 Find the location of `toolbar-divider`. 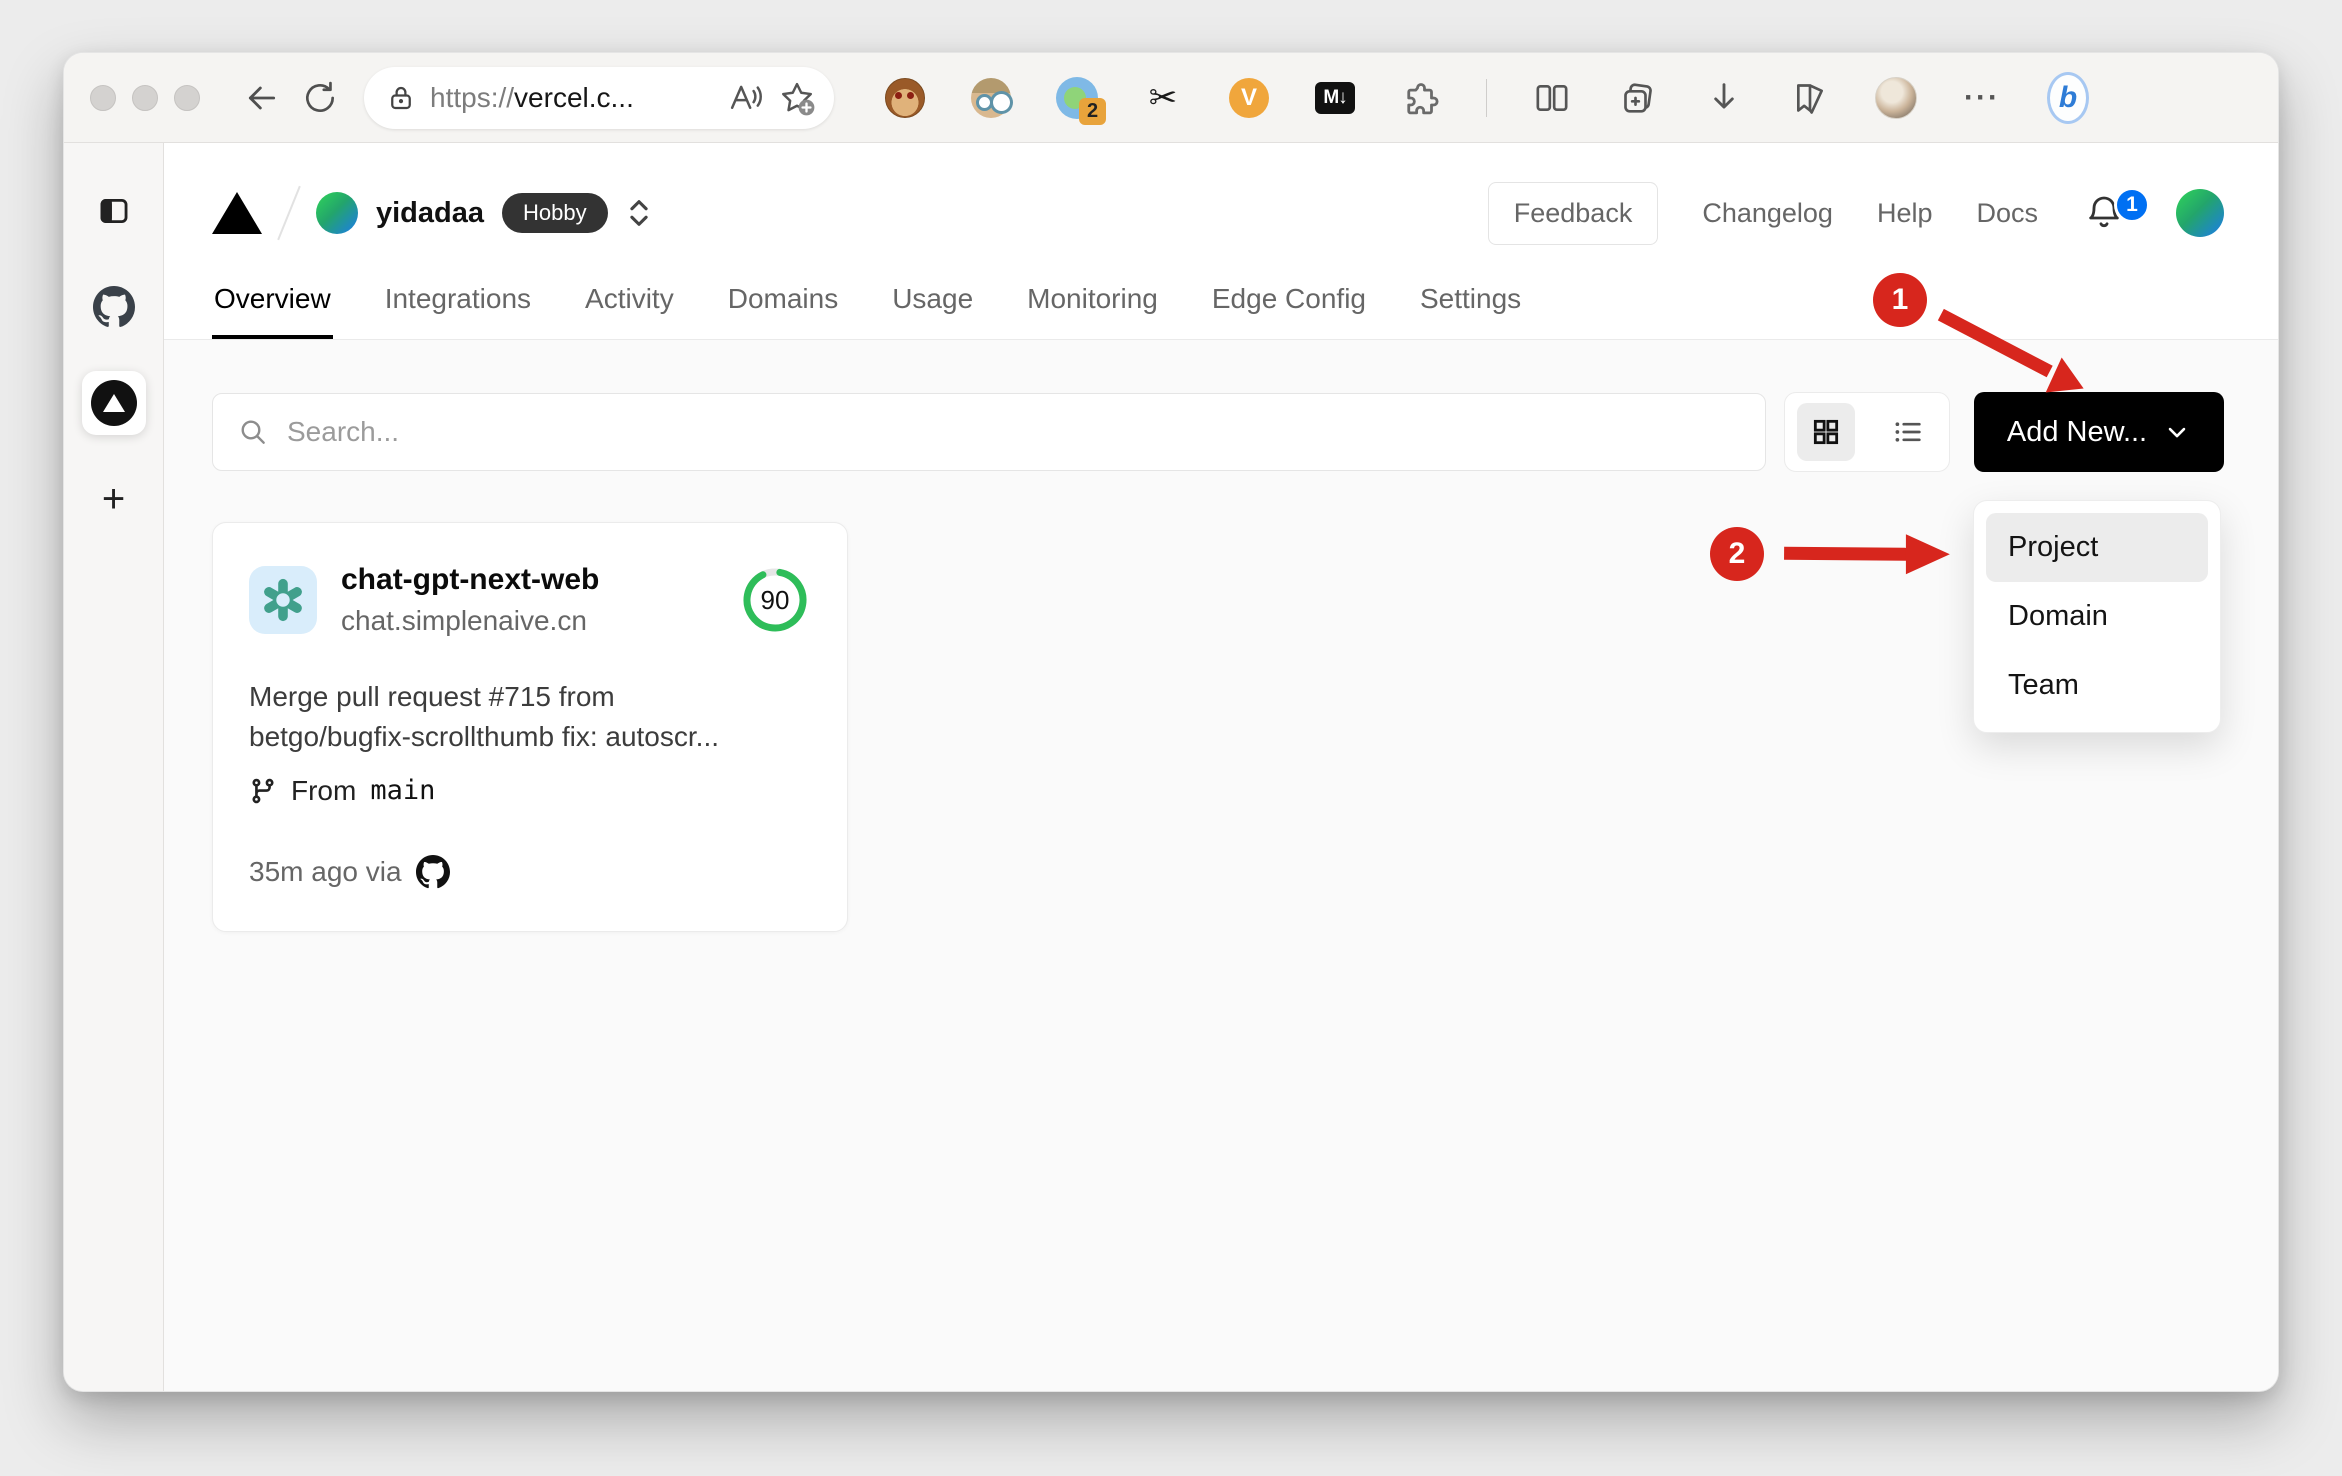

toolbar-divider is located at coordinates (1486, 97).